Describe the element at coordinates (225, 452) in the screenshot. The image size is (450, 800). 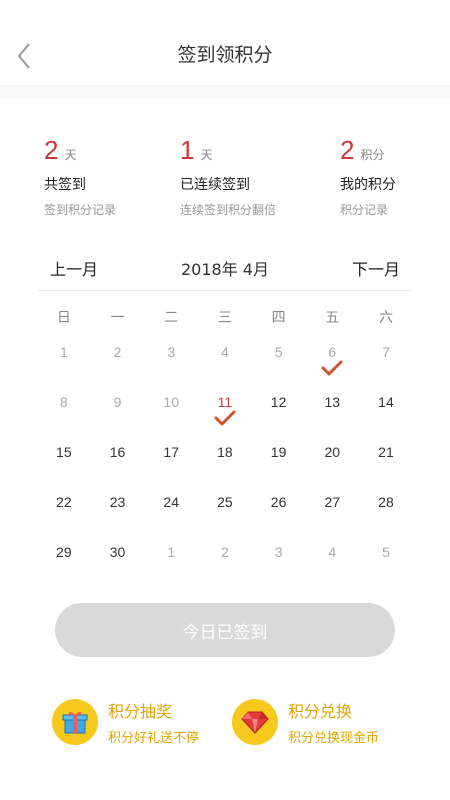
I see `day-number: 18` at that location.